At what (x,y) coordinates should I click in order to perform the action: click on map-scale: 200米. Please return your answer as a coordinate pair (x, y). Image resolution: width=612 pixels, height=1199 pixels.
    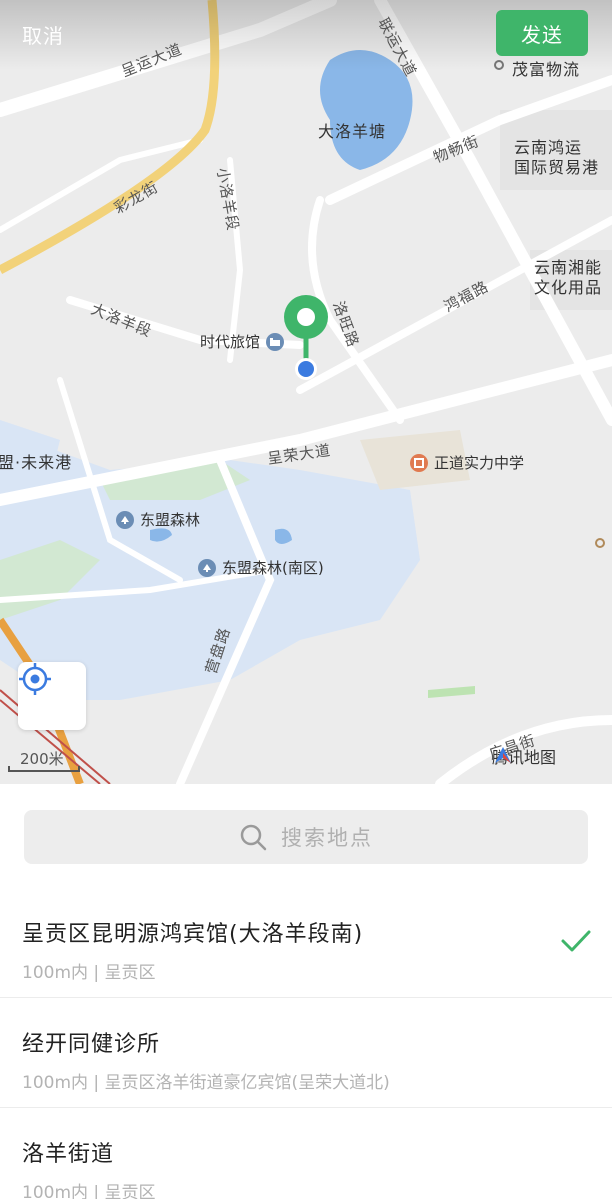
    Looking at the image, I should click on (44, 761).